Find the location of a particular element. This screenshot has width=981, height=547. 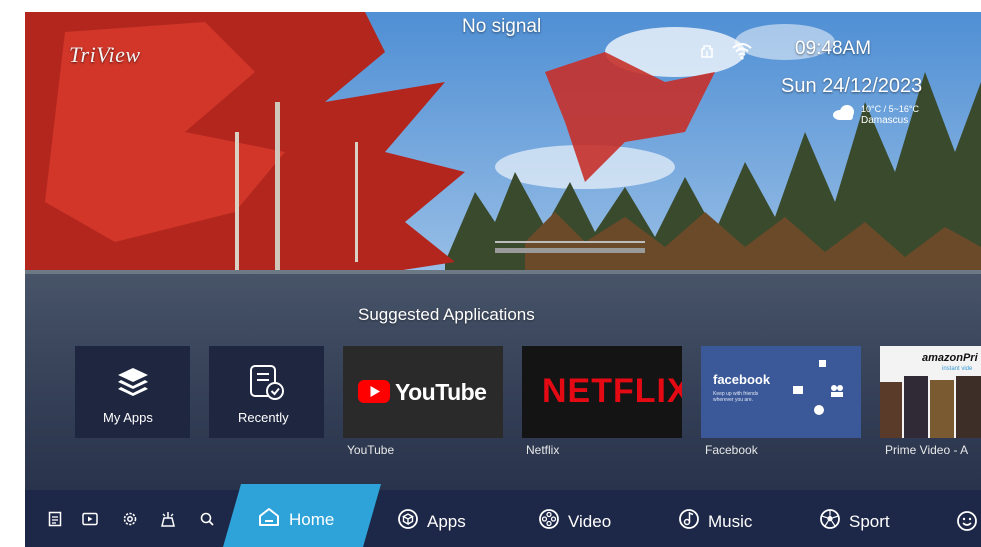

settings-icon is located at coordinates (130, 519).